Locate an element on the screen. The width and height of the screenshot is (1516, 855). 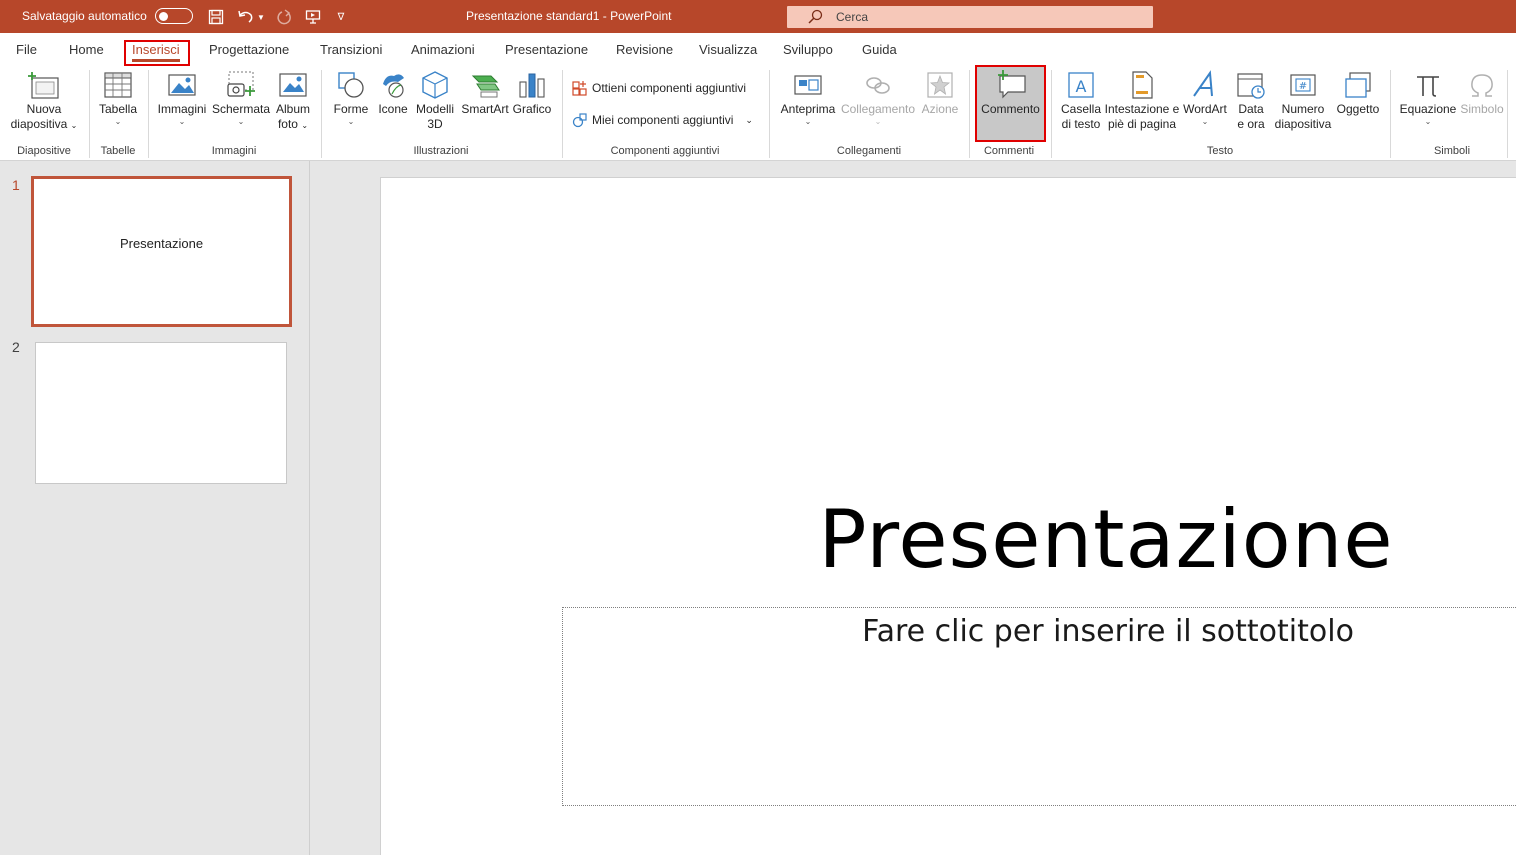
group-label-testo: Testo is located at coordinates (1220, 151).